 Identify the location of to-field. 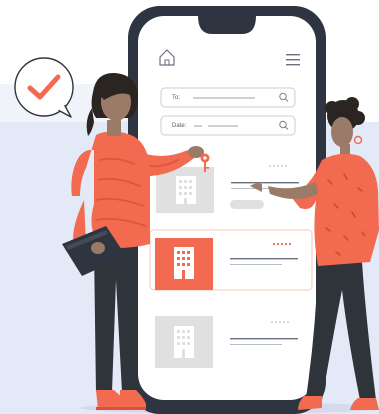
(228, 97).